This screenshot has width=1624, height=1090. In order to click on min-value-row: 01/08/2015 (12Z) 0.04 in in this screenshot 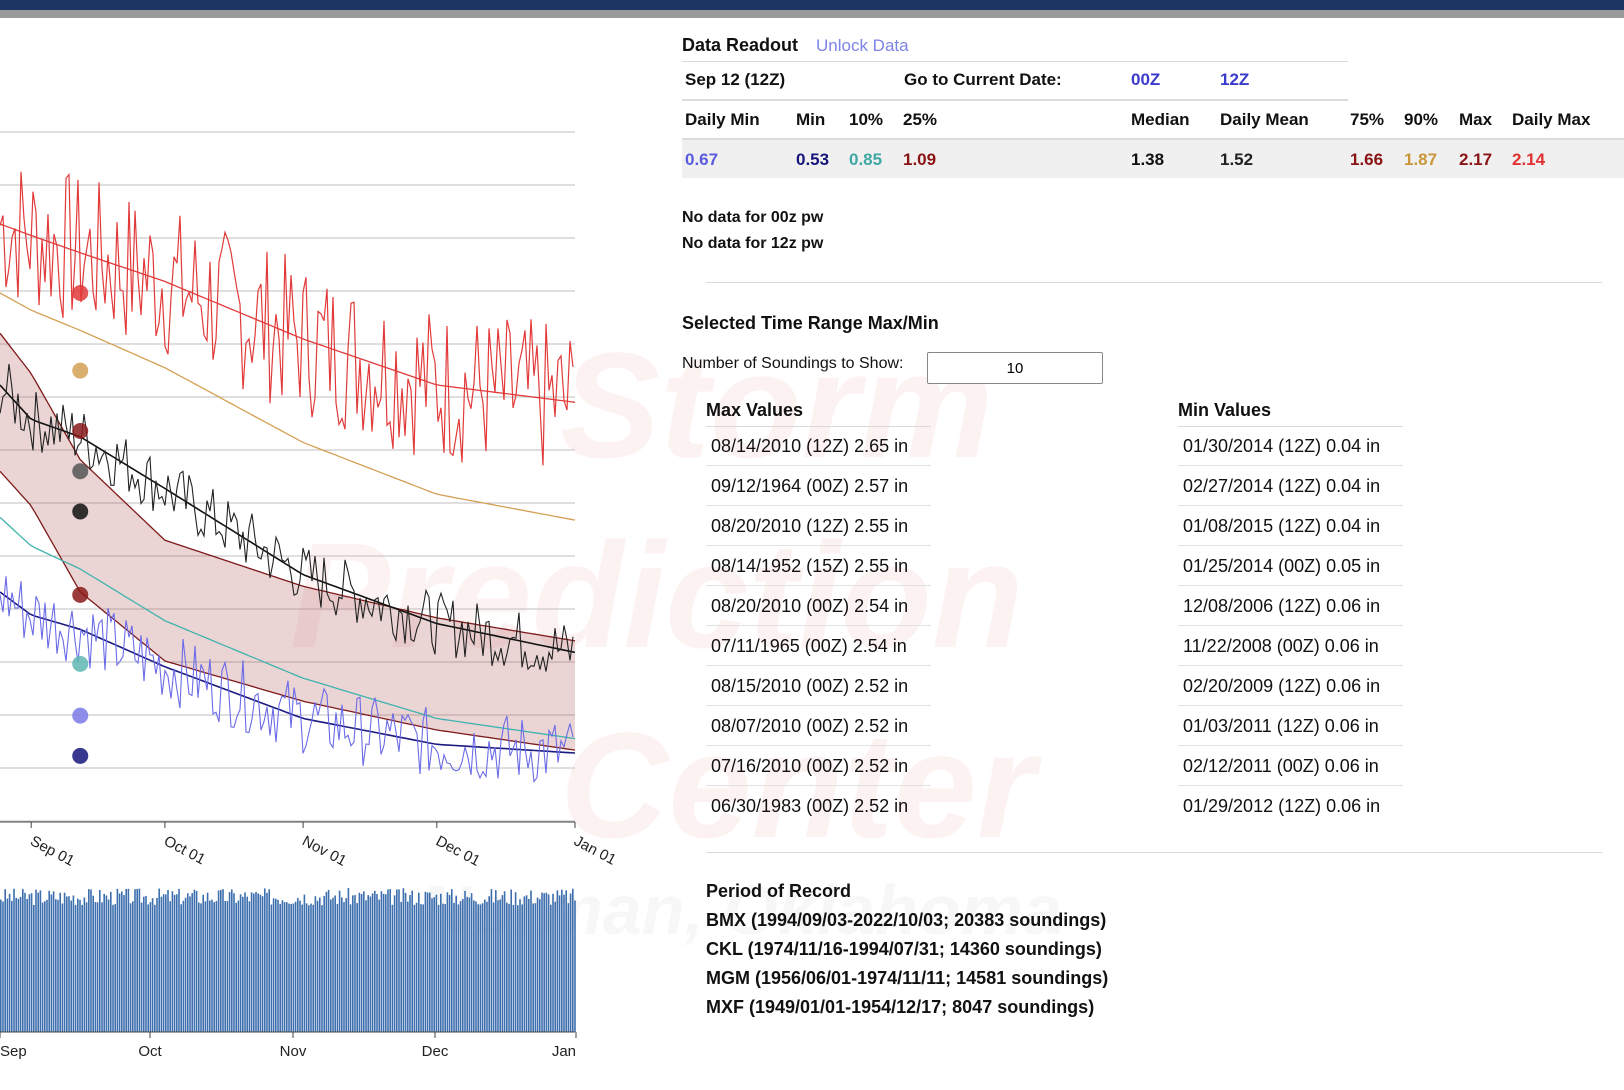, I will do `click(1290, 526)`.